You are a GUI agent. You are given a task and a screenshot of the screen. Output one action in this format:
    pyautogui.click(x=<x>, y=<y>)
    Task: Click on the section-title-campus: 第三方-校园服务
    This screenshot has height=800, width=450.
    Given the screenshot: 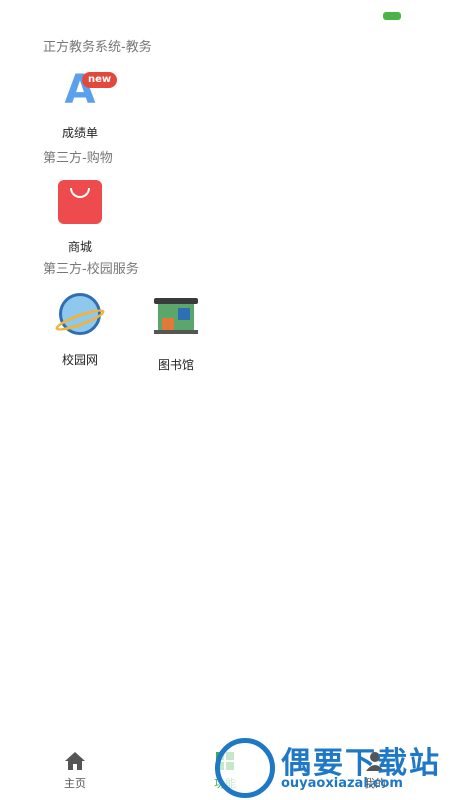 What is the action you would take?
    pyautogui.click(x=91, y=269)
    